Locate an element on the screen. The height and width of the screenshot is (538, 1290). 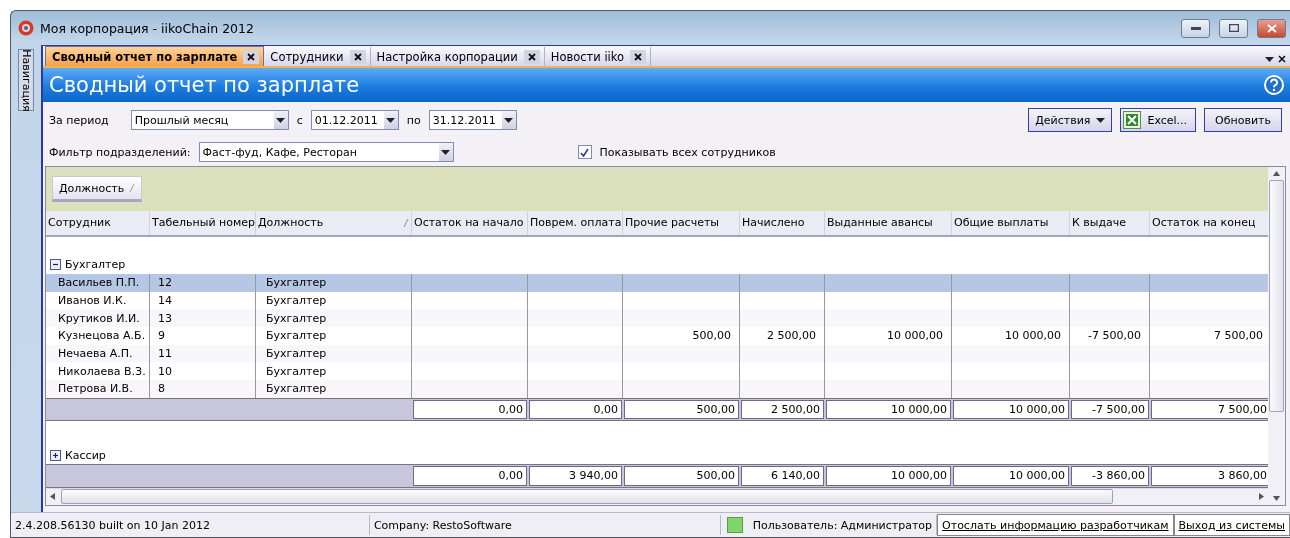
scroll-up-icon is located at coordinates (1276, 173).